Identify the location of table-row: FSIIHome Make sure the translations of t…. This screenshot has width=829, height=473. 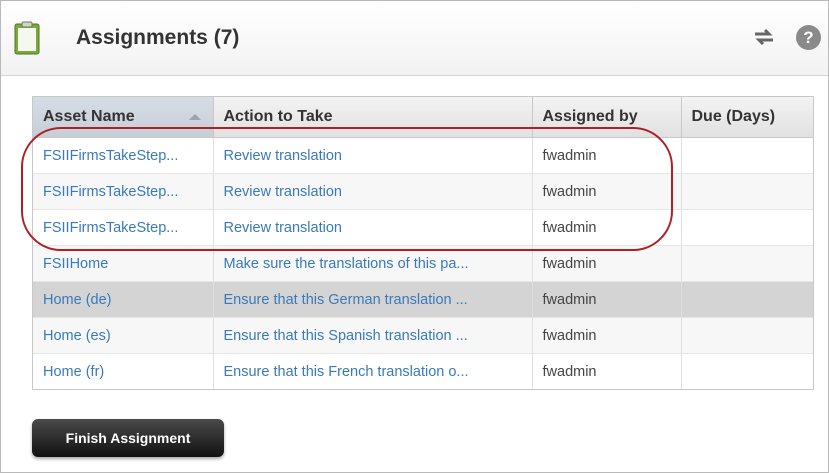
(423, 263).